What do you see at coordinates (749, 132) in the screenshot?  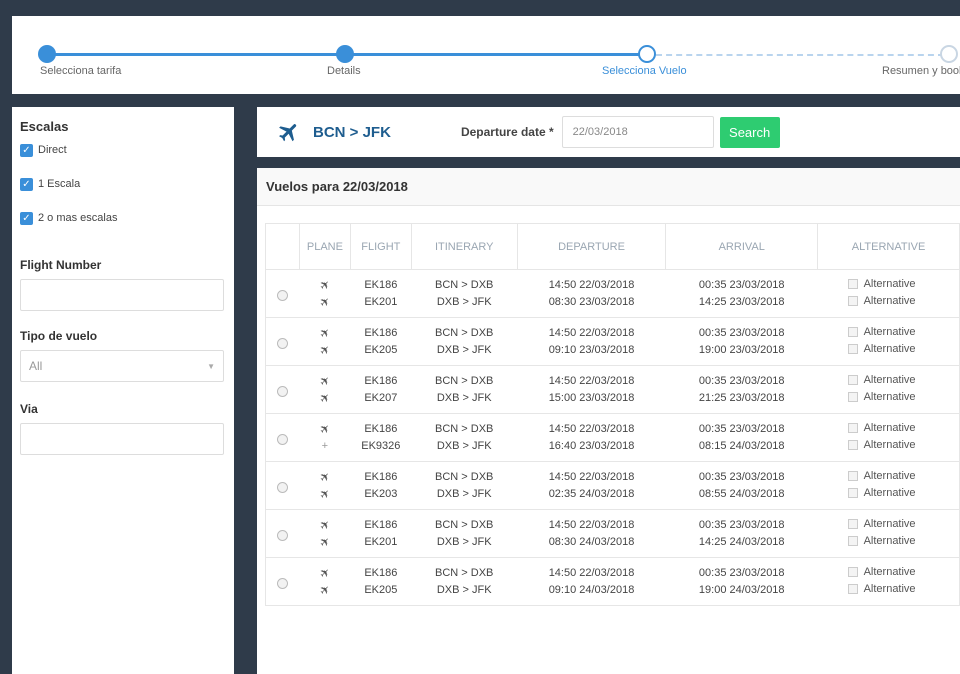 I see `search-button: Search` at bounding box center [749, 132].